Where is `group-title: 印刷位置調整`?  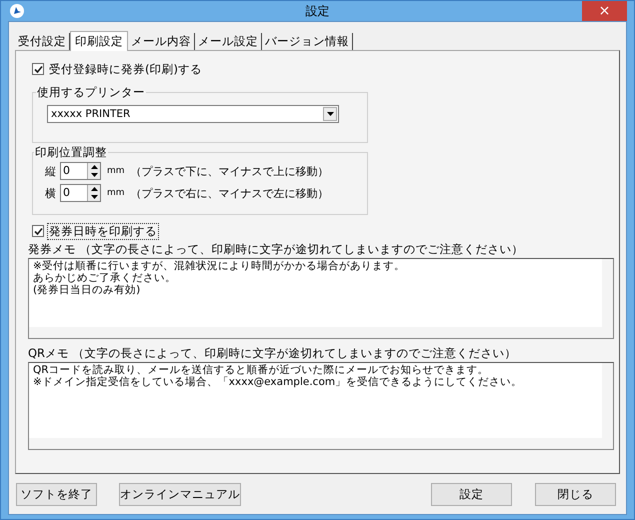
group-title: 印刷位置調整 is located at coordinates (71, 152).